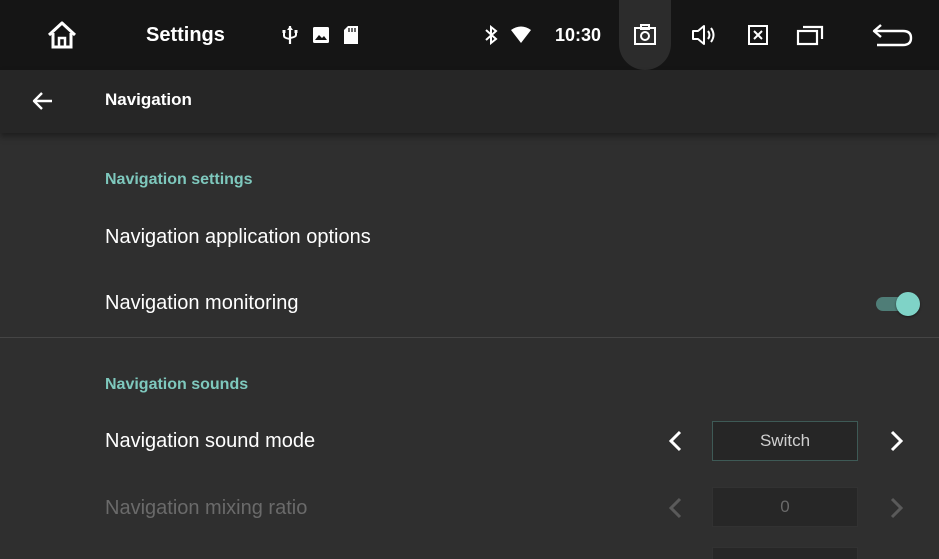 This screenshot has width=939, height=559. Describe the element at coordinates (290, 35) in the screenshot. I see `usb-icon` at that location.